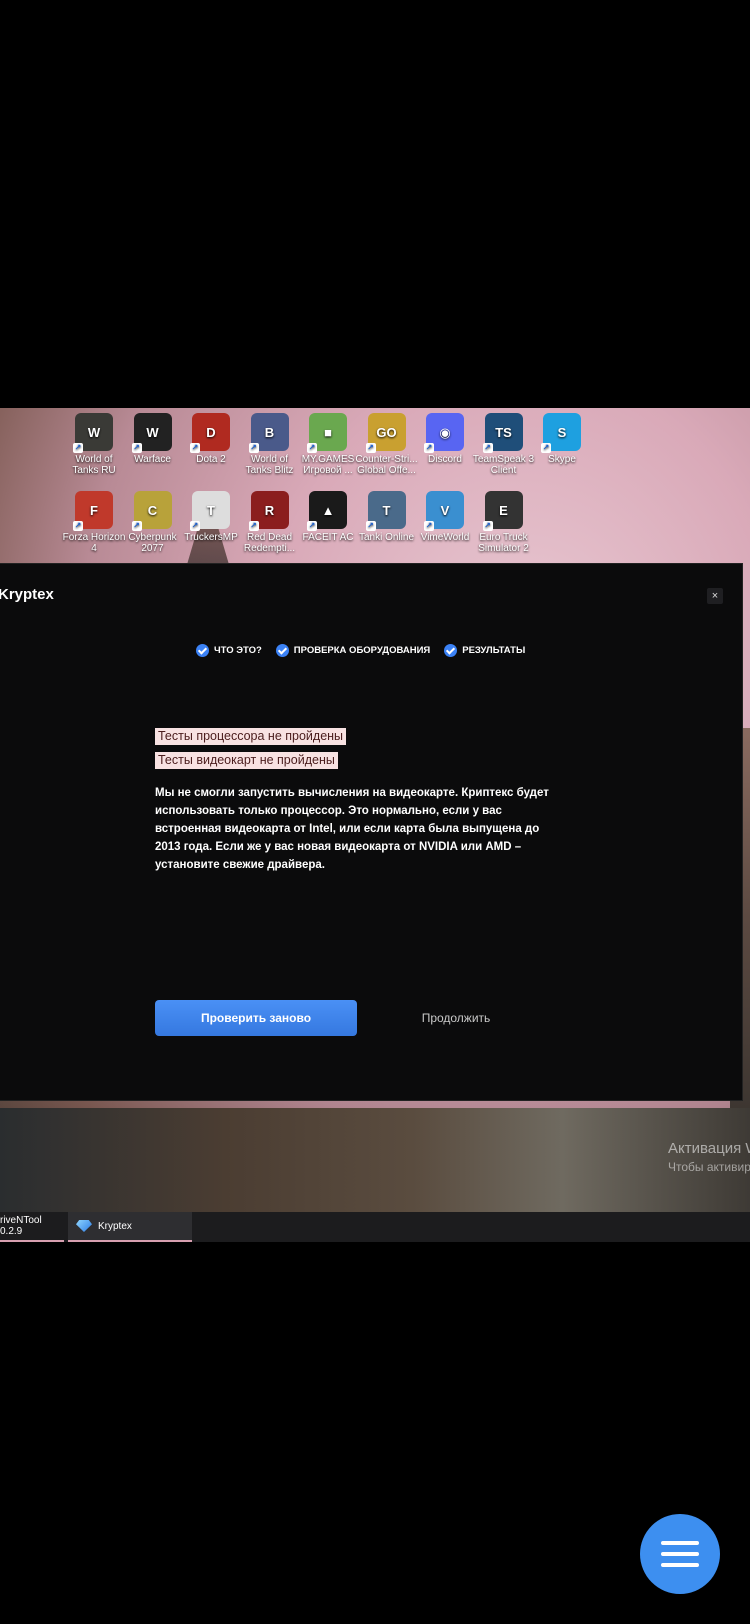 This screenshot has height=1624, width=750. I want to click on desktop-shortcut-label: Warface, so click(152, 459).